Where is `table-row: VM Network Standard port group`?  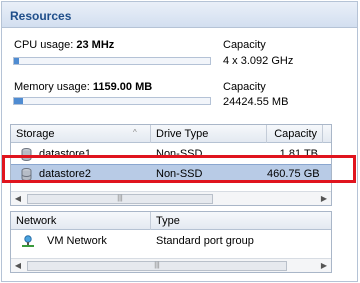 table-row: VM Network Standard port group is located at coordinates (171, 241).